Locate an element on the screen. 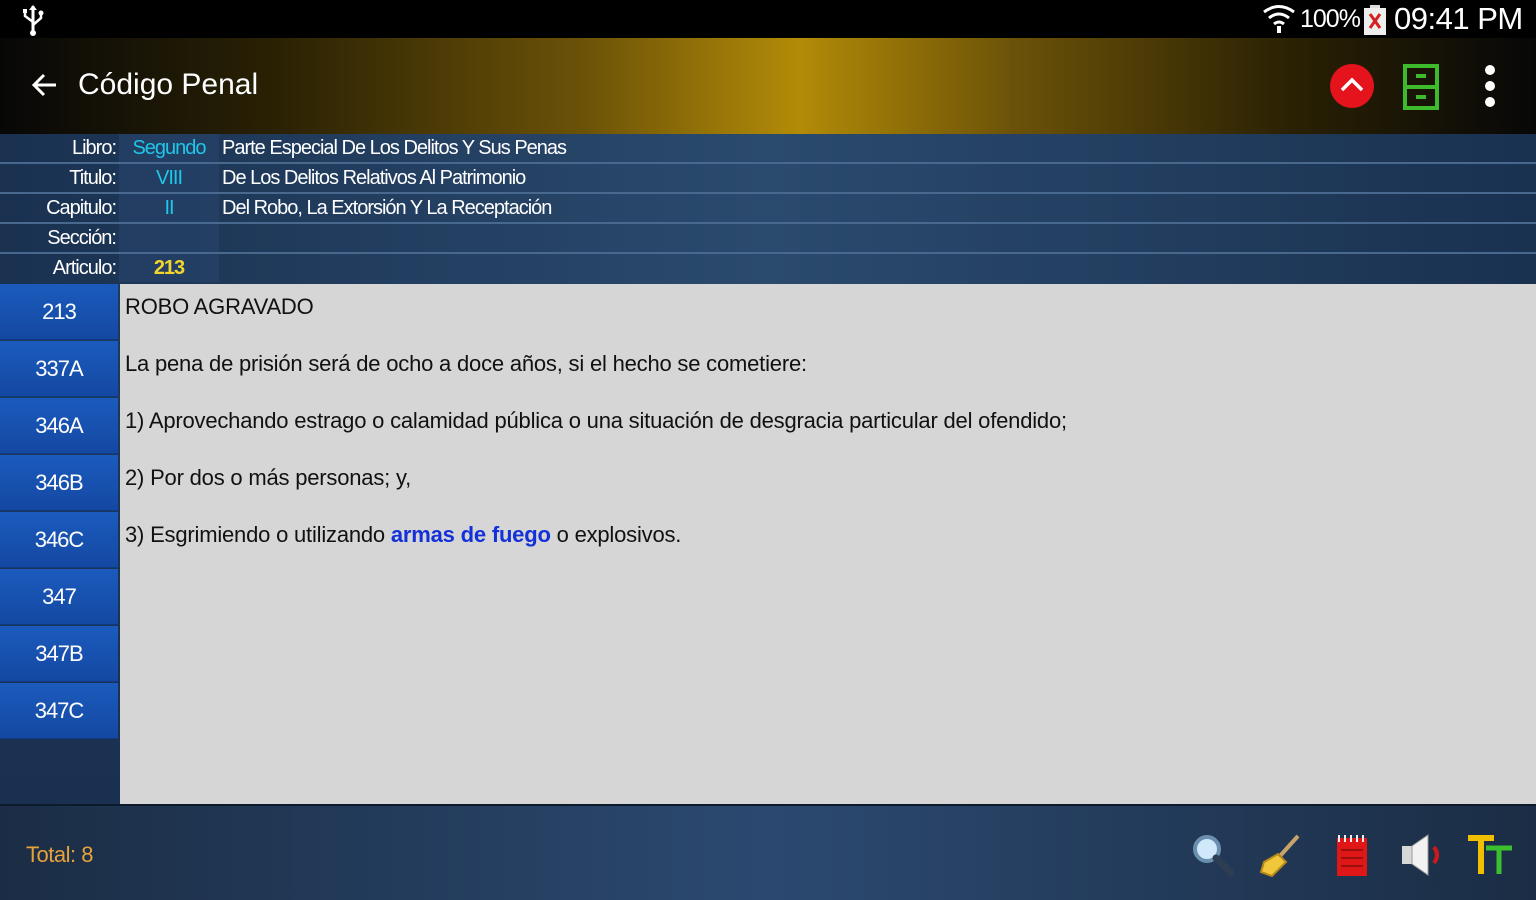  info-row-articulo: Articulo: 213 is located at coordinates (768, 269).